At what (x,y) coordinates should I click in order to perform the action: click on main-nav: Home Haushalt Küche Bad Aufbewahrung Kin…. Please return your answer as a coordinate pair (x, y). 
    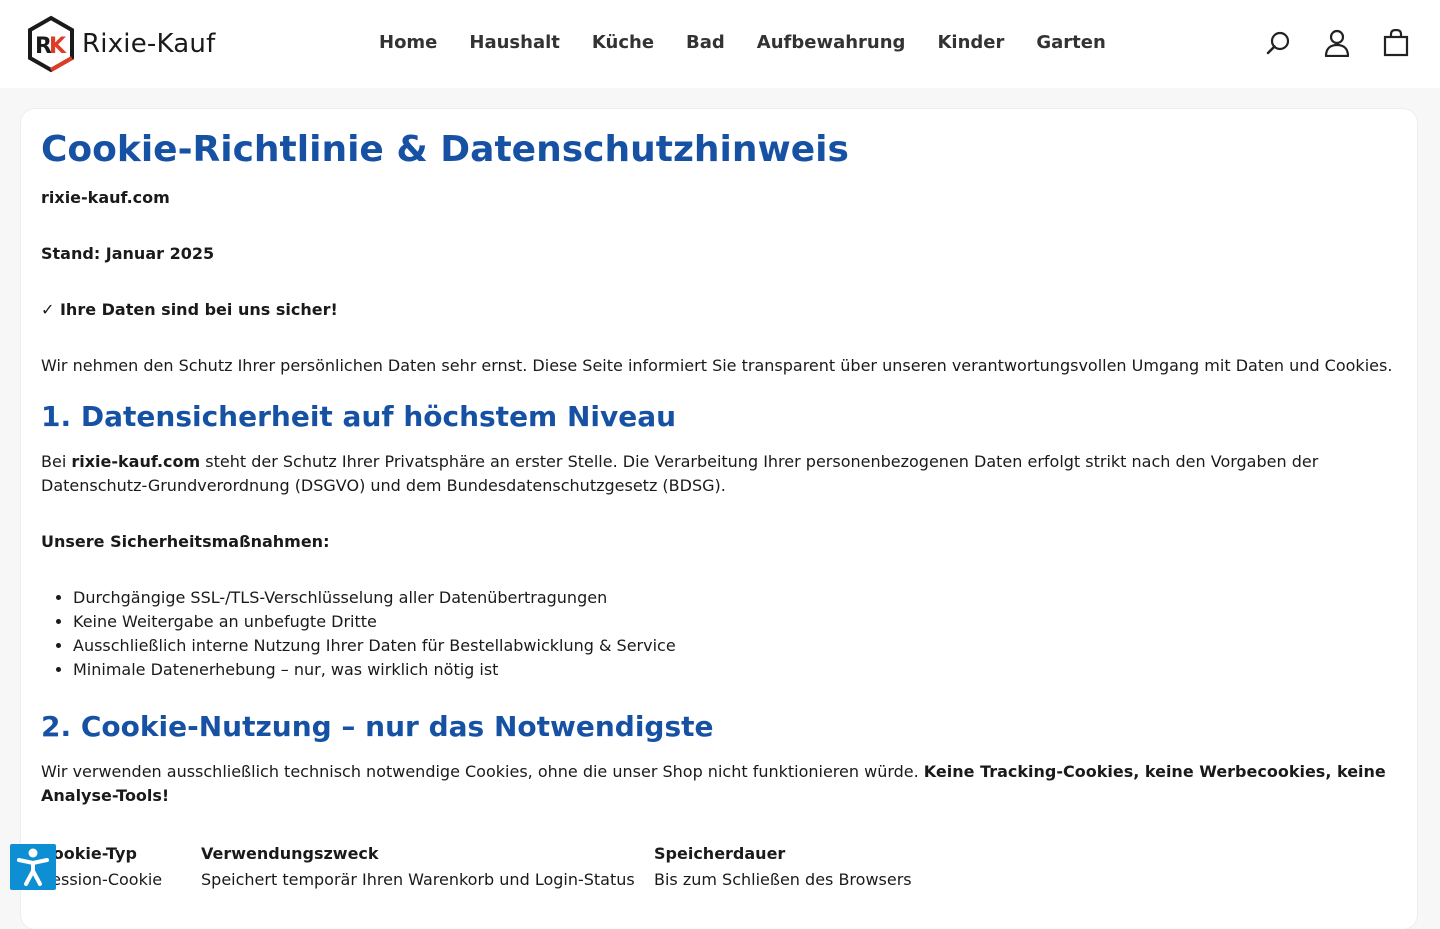
    Looking at the image, I should click on (742, 43).